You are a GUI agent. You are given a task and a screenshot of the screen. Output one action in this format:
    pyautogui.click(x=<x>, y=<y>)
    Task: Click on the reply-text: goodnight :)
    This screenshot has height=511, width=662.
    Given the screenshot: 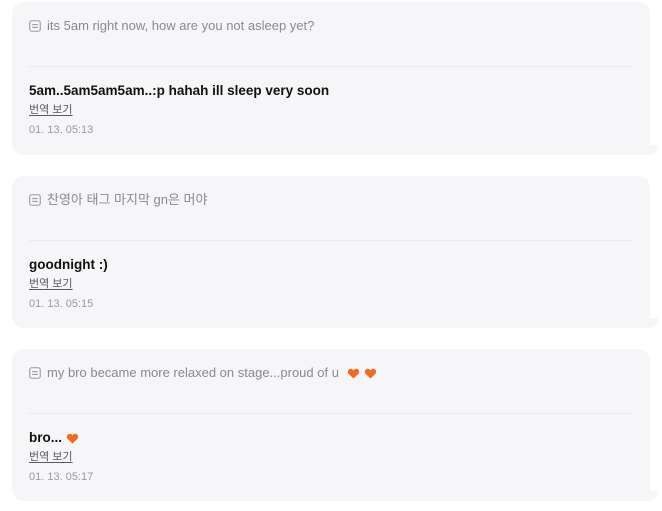 What is the action you would take?
    pyautogui.click(x=68, y=265)
    